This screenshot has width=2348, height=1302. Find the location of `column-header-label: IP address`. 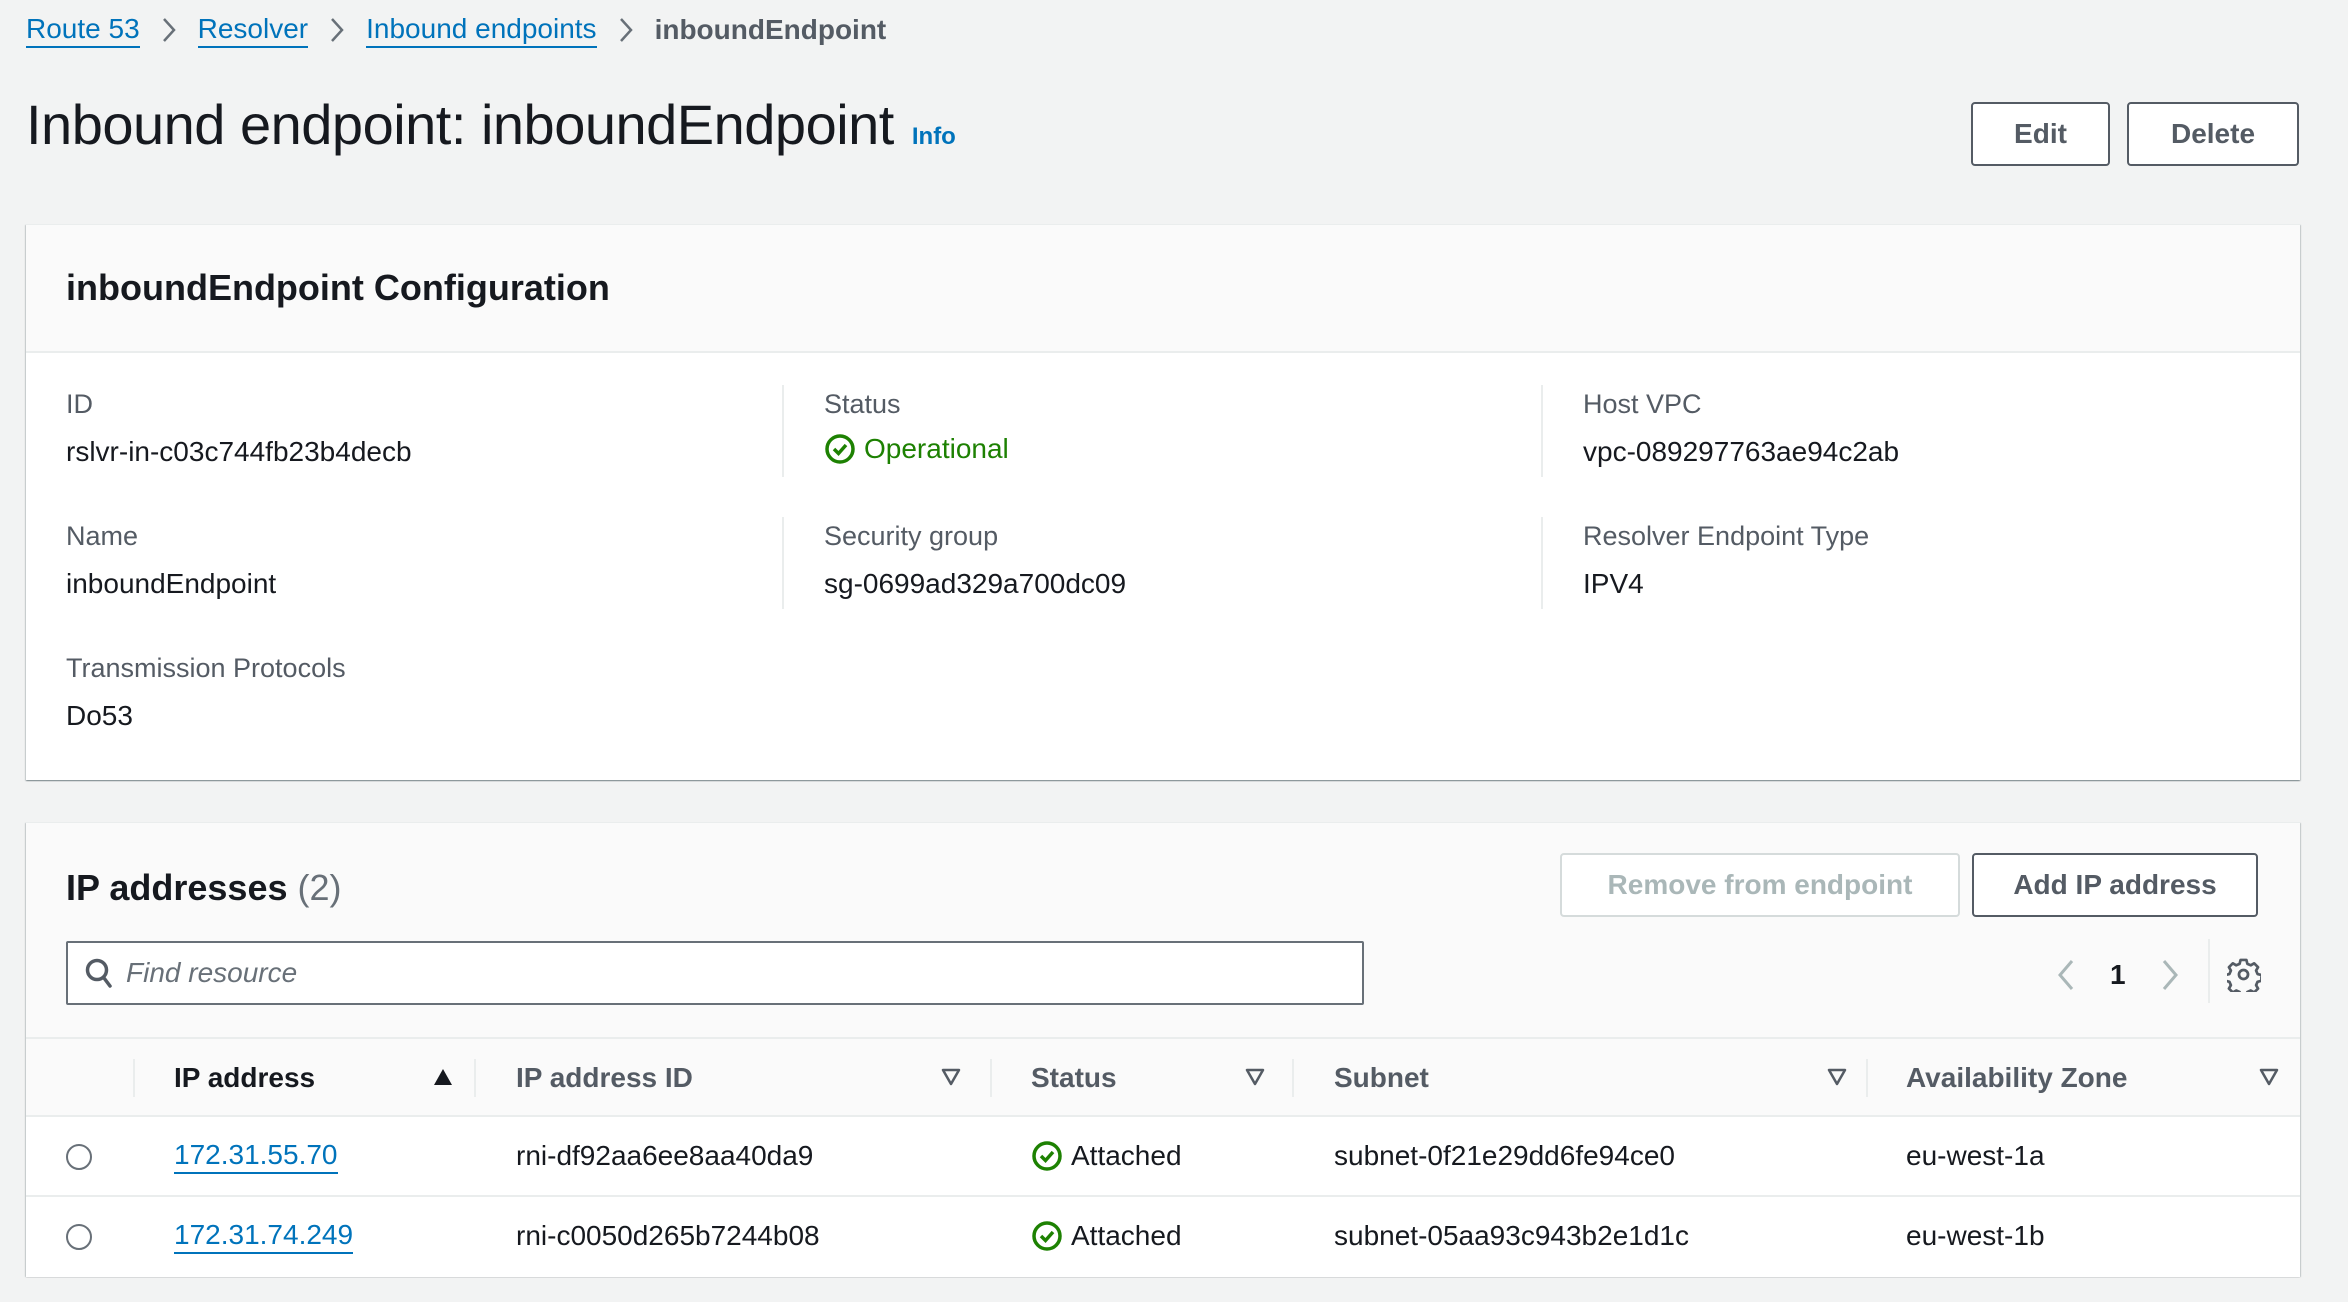

column-header-label: IP address is located at coordinates (245, 1077).